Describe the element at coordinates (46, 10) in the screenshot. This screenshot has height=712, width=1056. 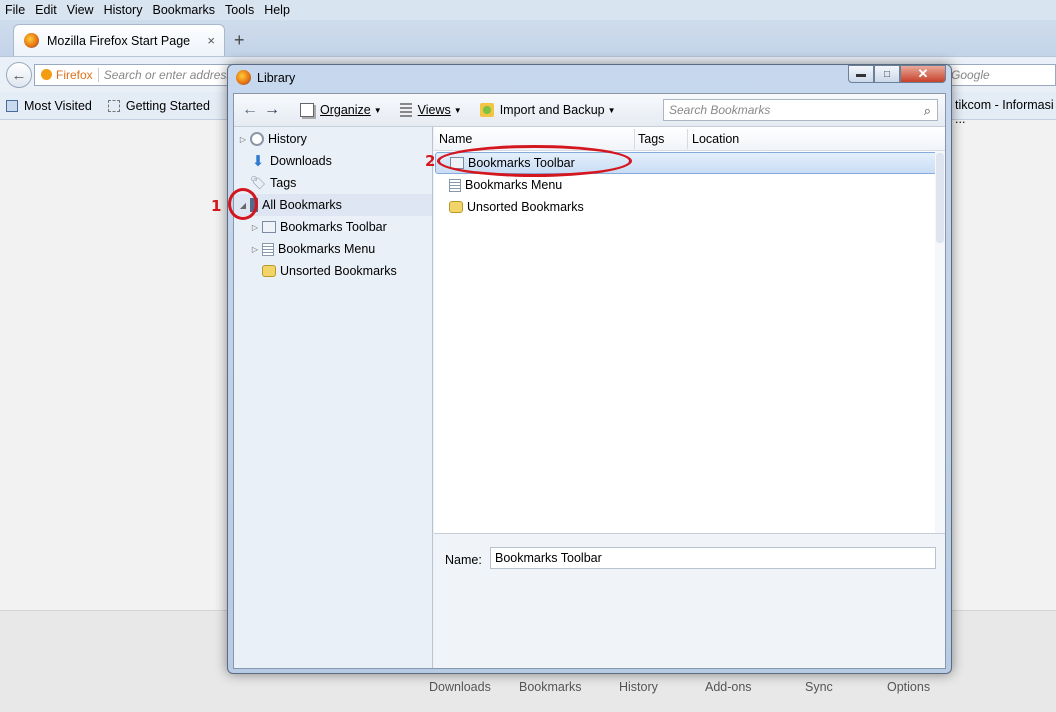
I see `menu-edit: Edit` at that location.